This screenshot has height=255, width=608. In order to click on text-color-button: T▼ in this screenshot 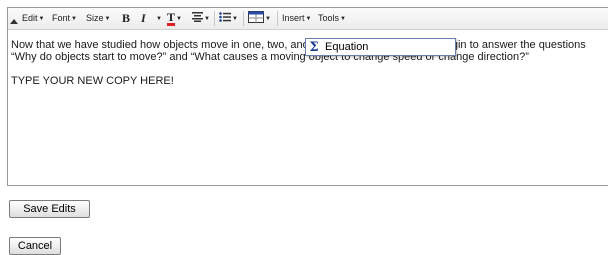, I will do `click(174, 18)`.